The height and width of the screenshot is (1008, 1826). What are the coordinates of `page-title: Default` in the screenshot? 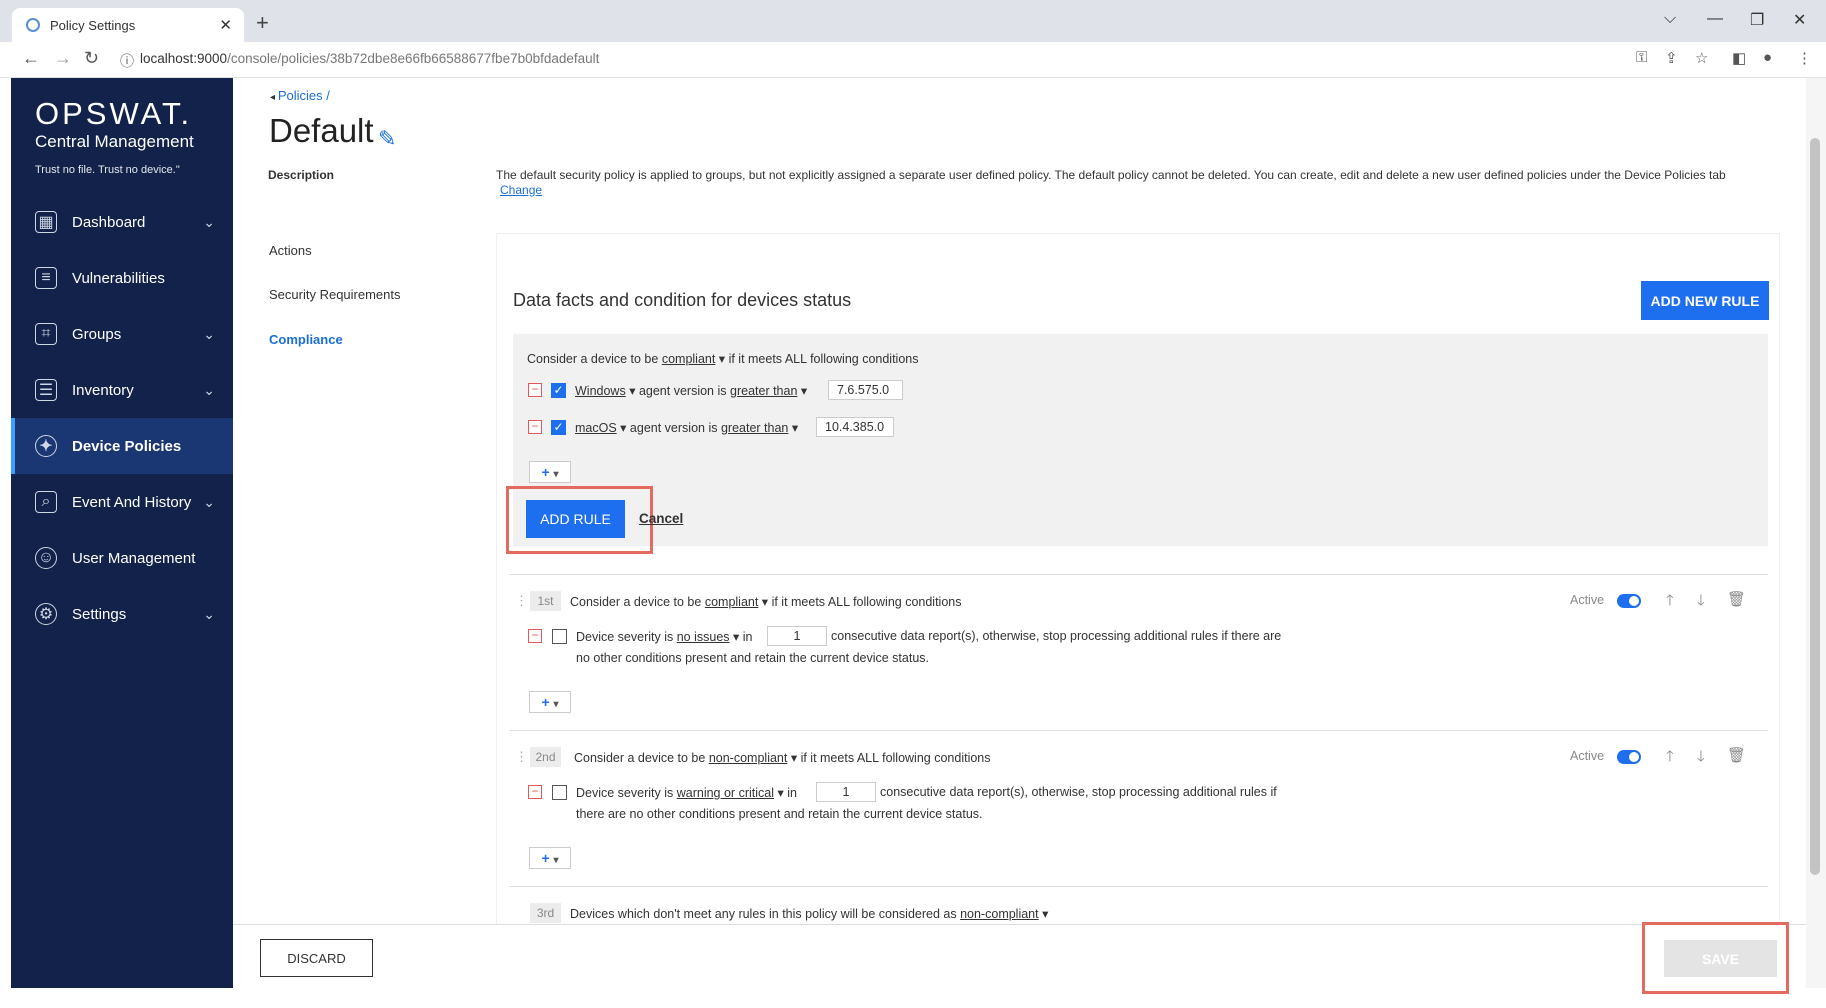 It's located at (321, 130).